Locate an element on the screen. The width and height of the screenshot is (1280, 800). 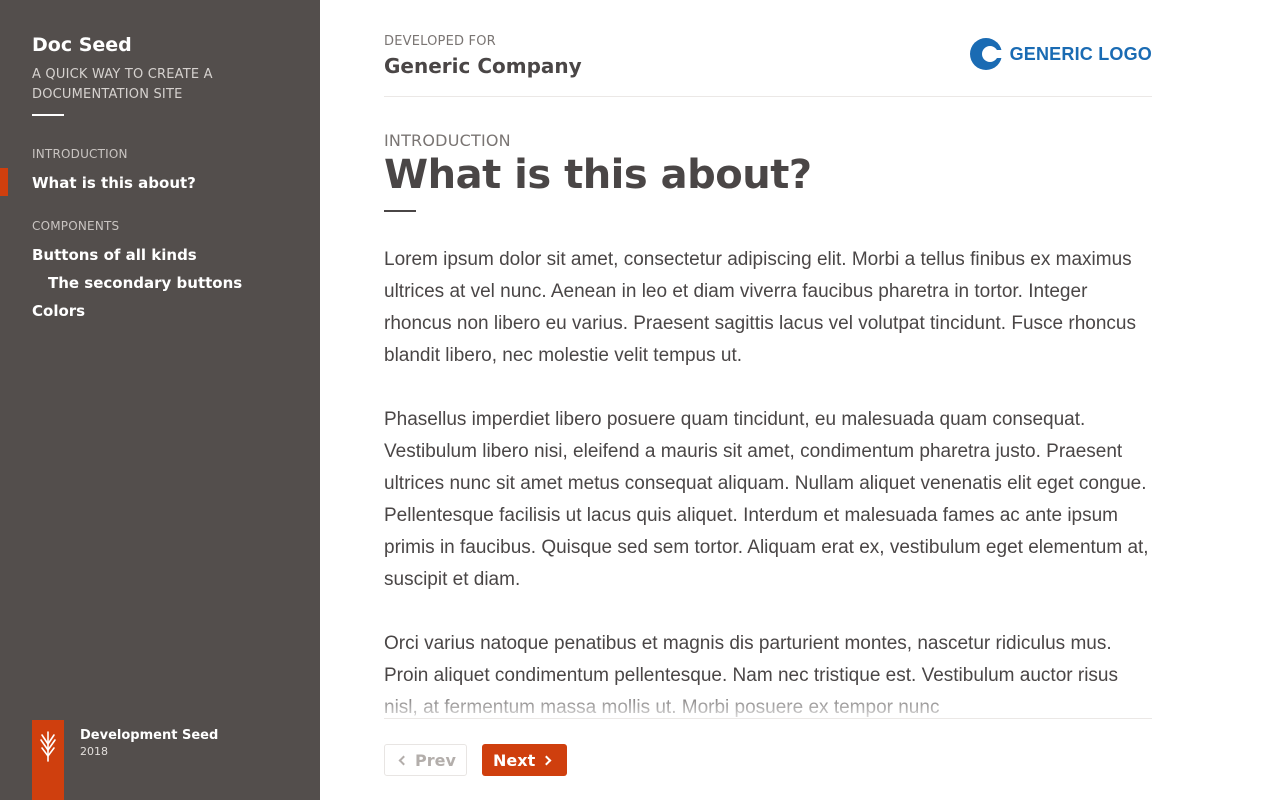
next-button: Next is located at coordinates (524, 760).